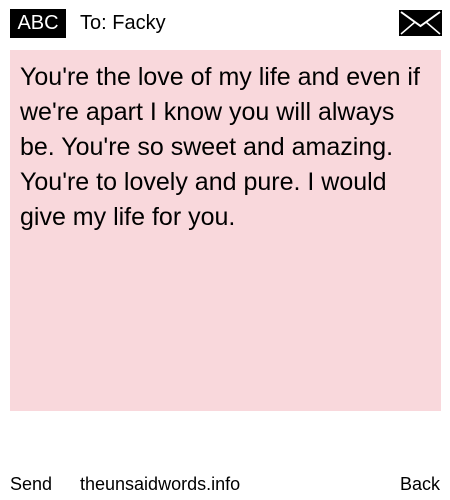 Image resolution: width=450 pixels, height=500 pixels. Describe the element at coordinates (160, 484) in the screenshot. I see `website-label: theunsaidwords.info` at that location.